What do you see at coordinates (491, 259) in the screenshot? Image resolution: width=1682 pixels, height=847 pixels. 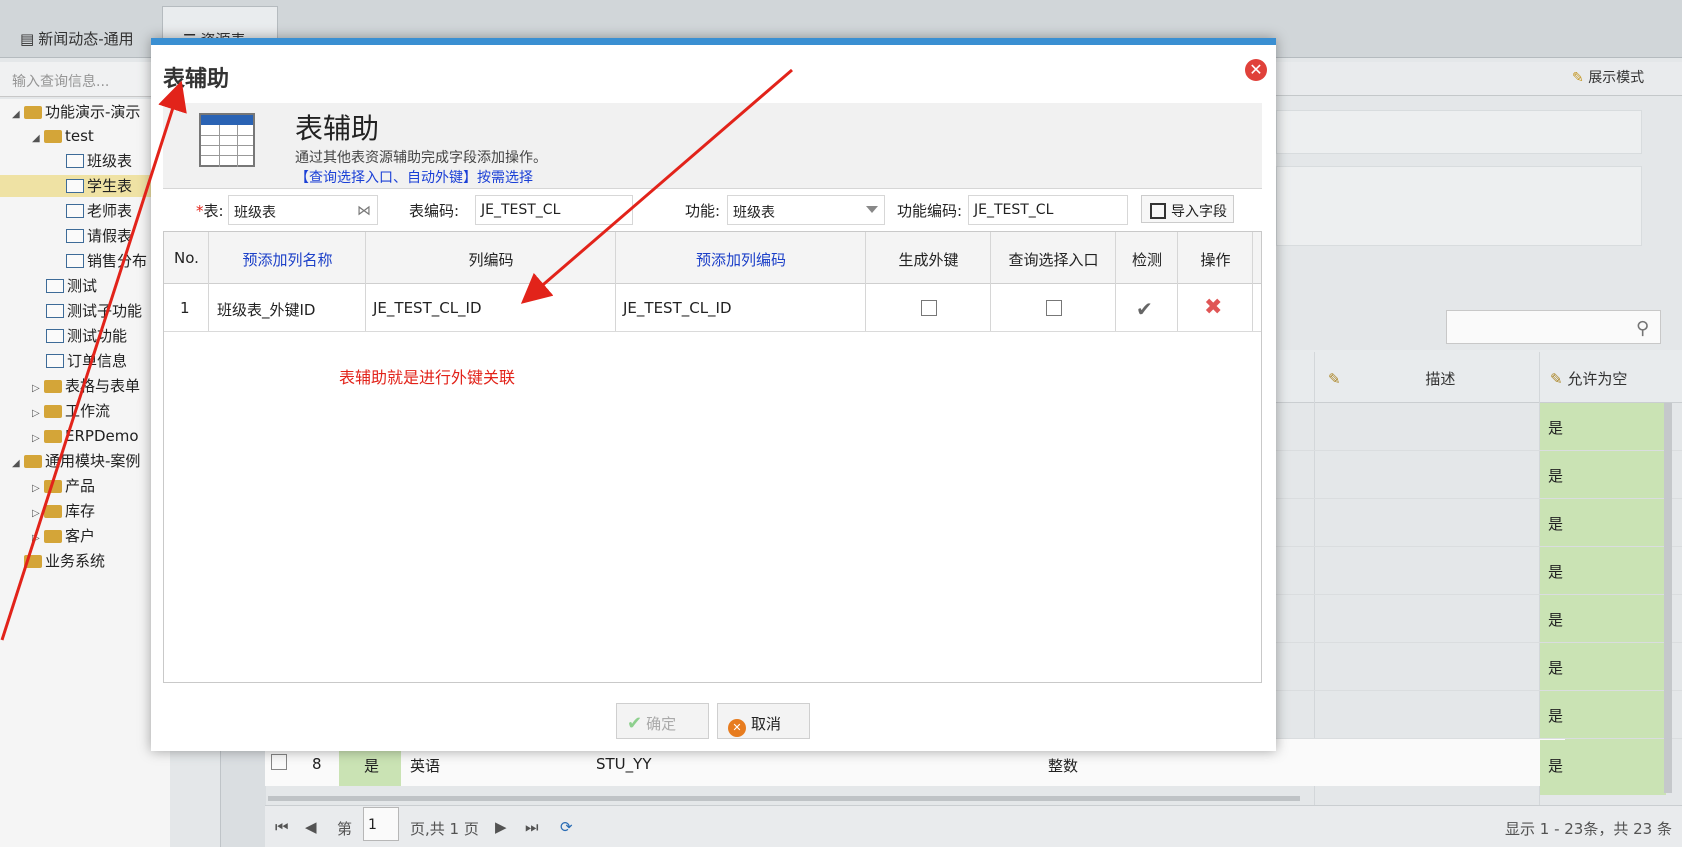 I see `column-header: 列编码` at bounding box center [491, 259].